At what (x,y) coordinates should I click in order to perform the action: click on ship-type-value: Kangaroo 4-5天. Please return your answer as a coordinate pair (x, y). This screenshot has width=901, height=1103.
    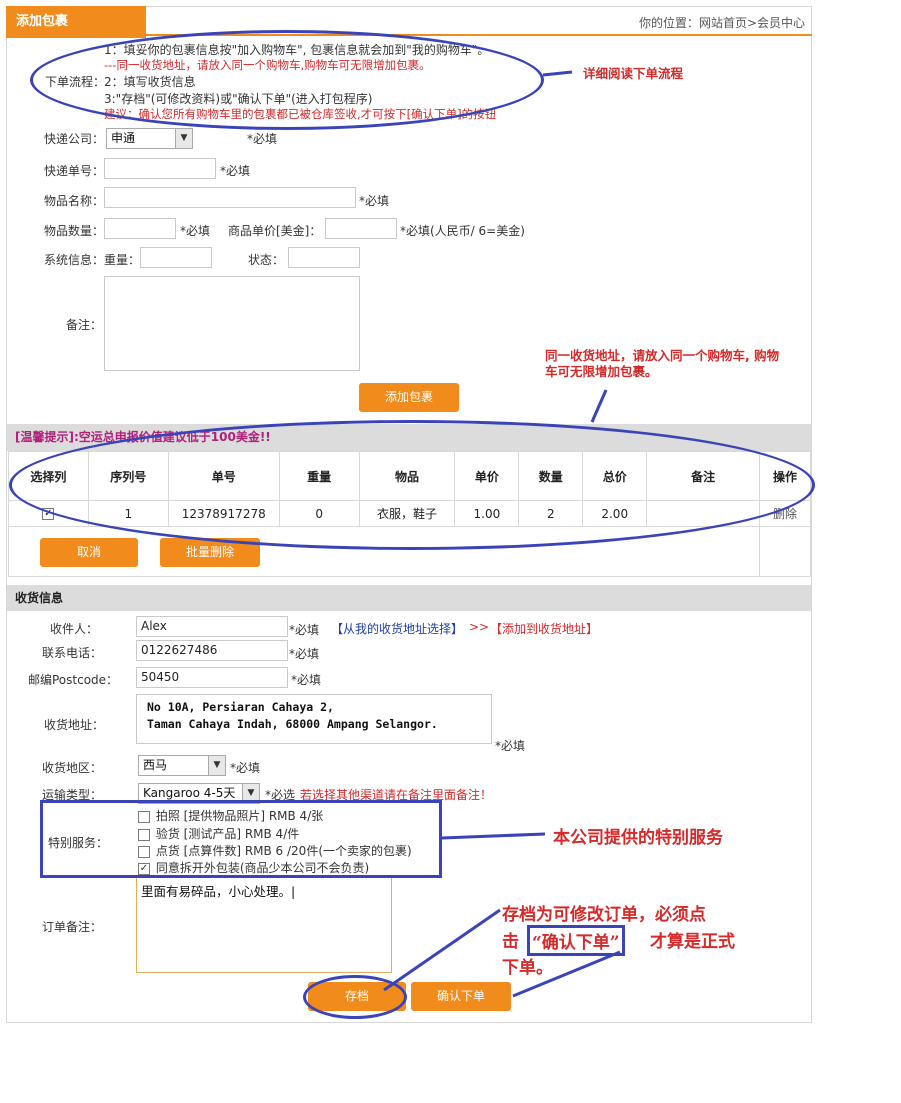
    Looking at the image, I should click on (189, 793).